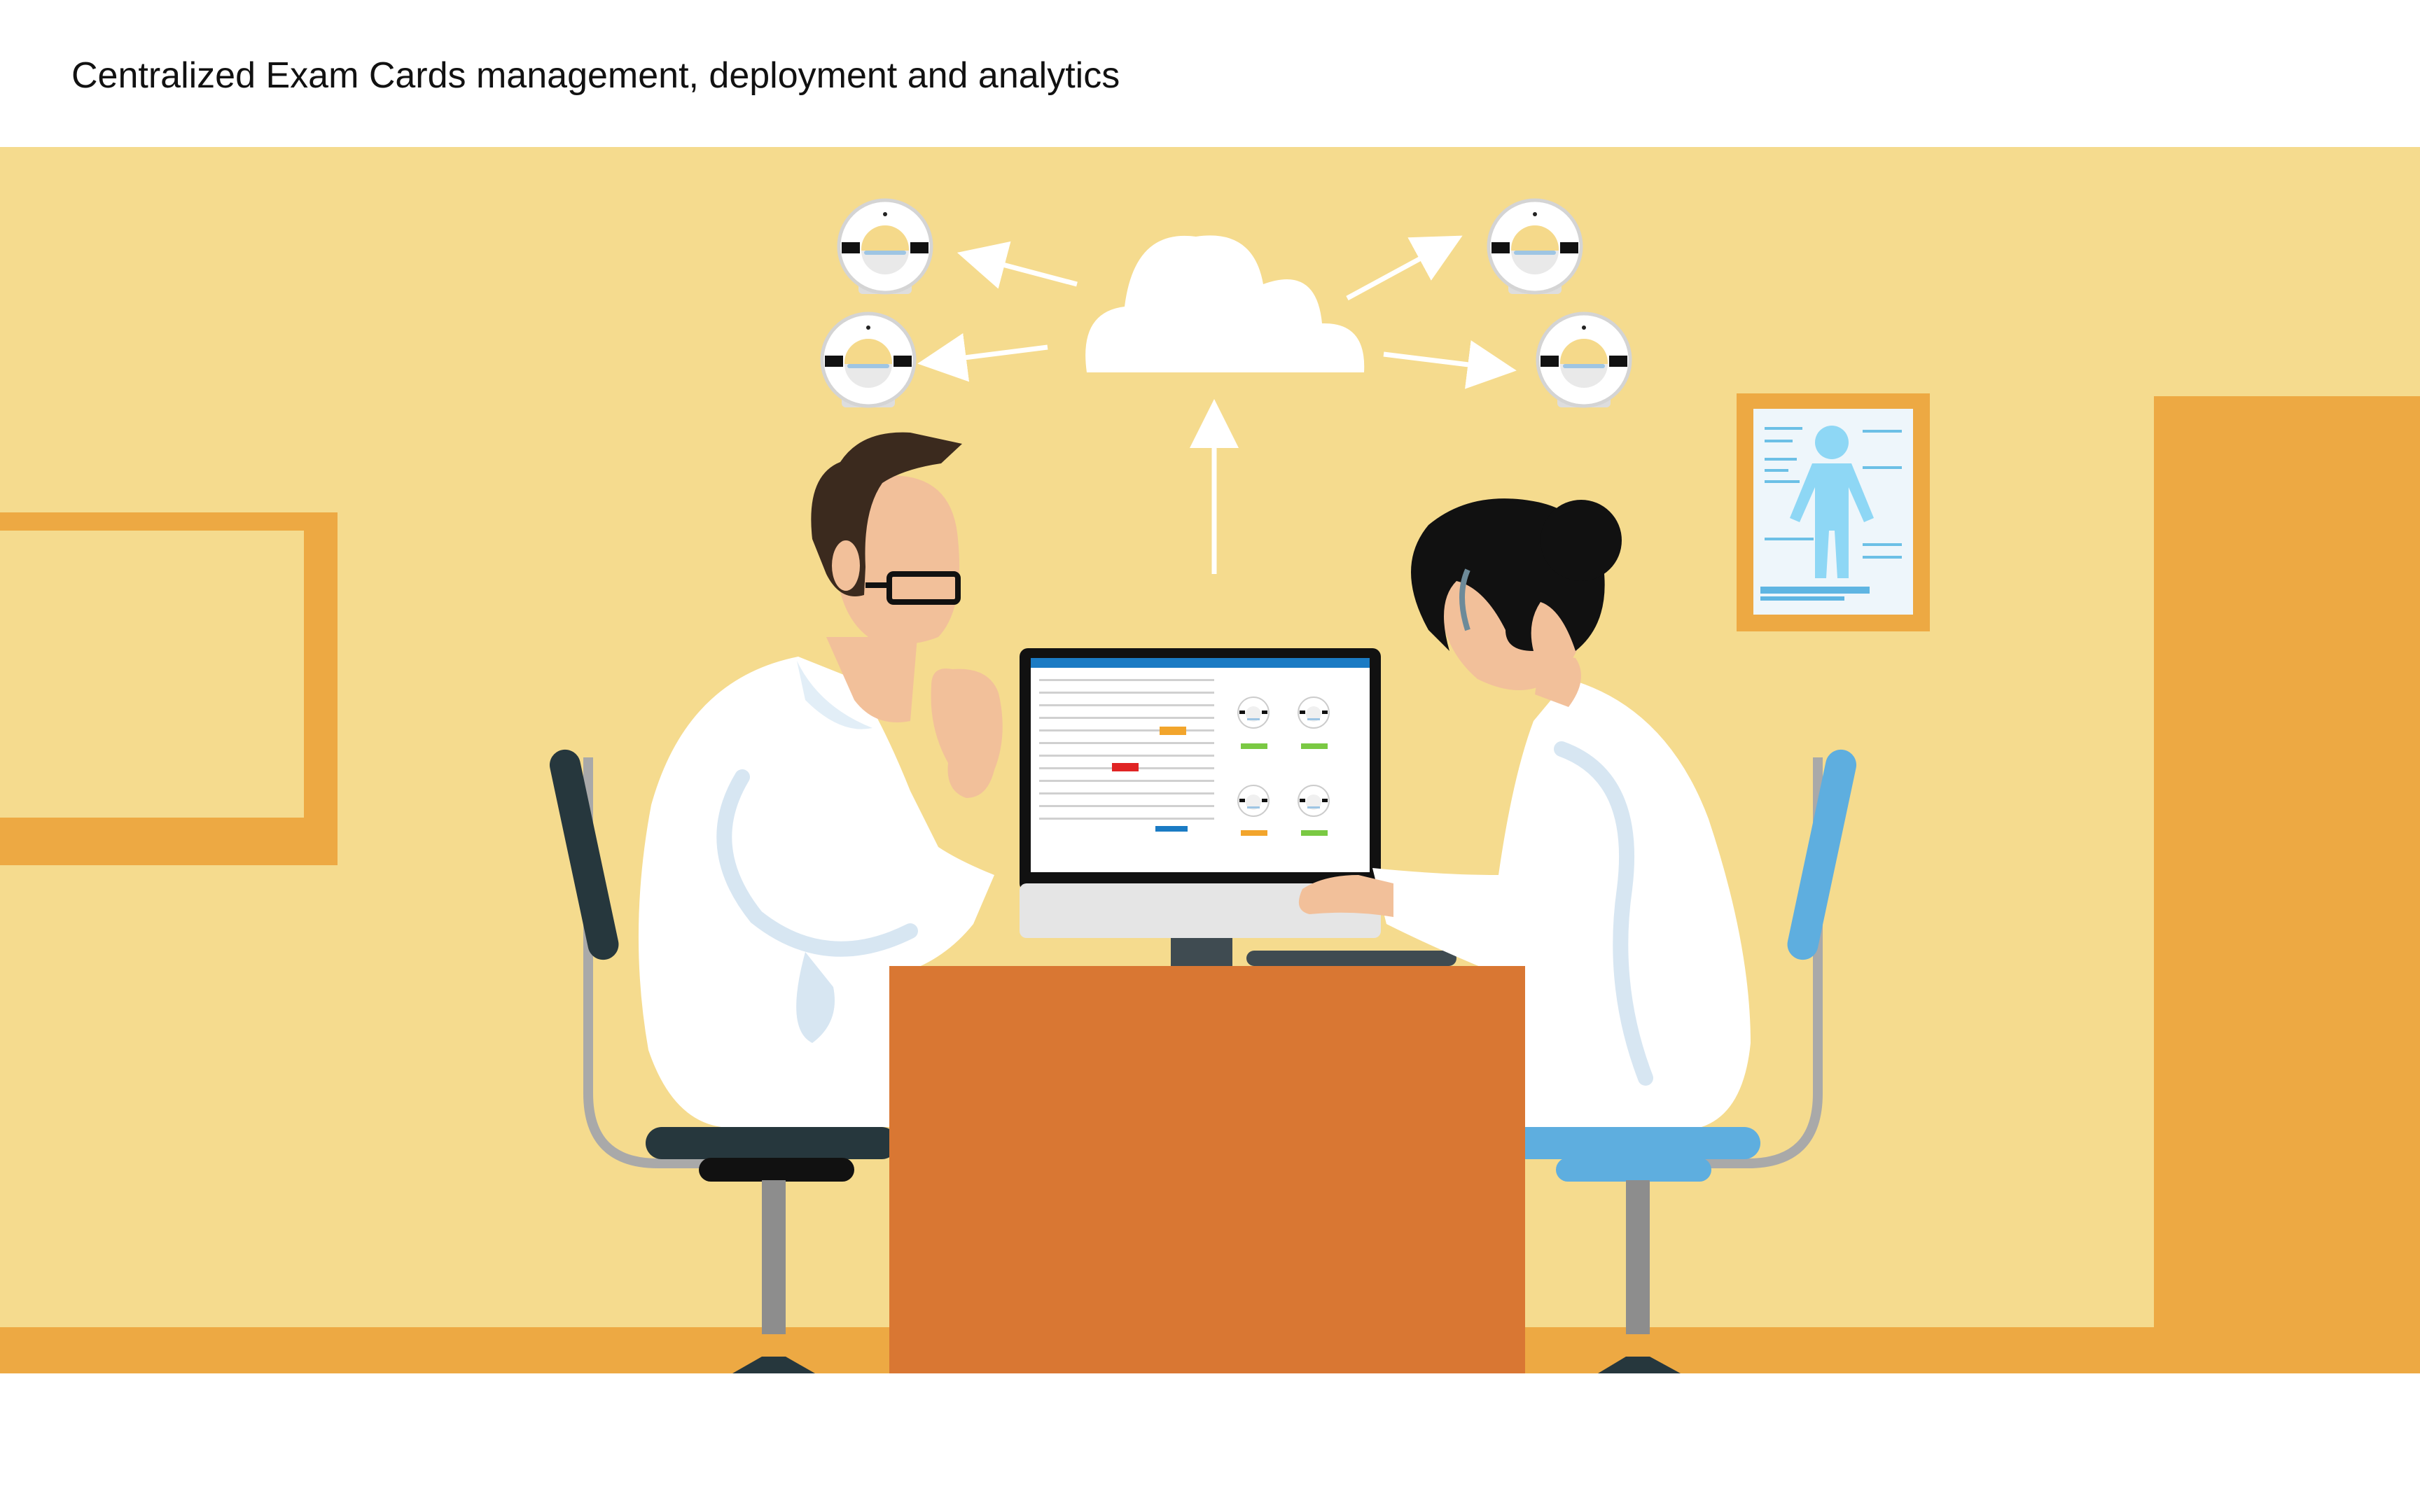  Describe the element at coordinates (1207, 1169) in the screenshot. I see `desk` at that location.